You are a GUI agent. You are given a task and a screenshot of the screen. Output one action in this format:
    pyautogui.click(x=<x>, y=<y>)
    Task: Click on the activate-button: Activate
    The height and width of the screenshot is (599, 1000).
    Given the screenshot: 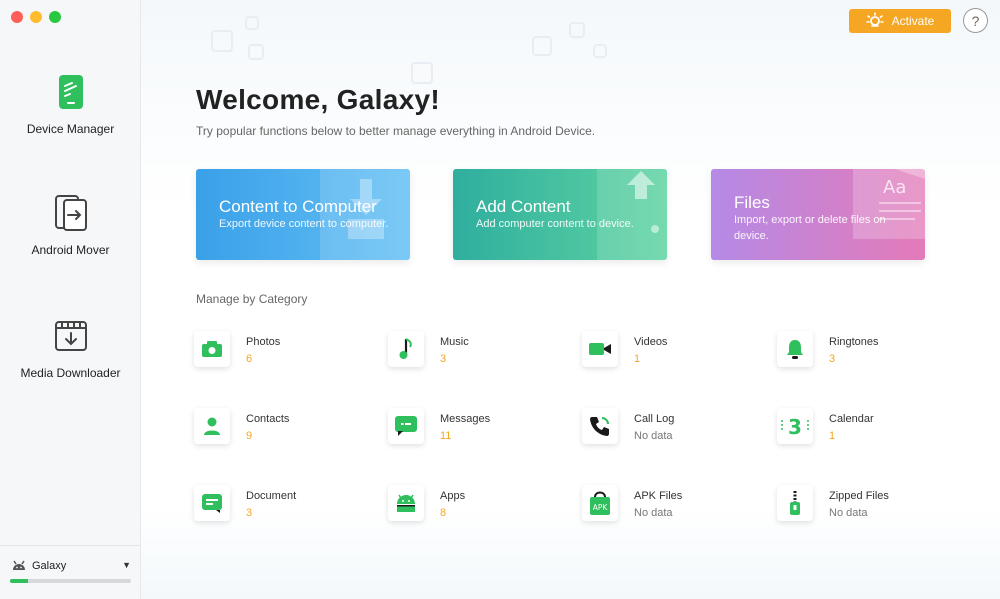 What is the action you would take?
    pyautogui.click(x=900, y=21)
    